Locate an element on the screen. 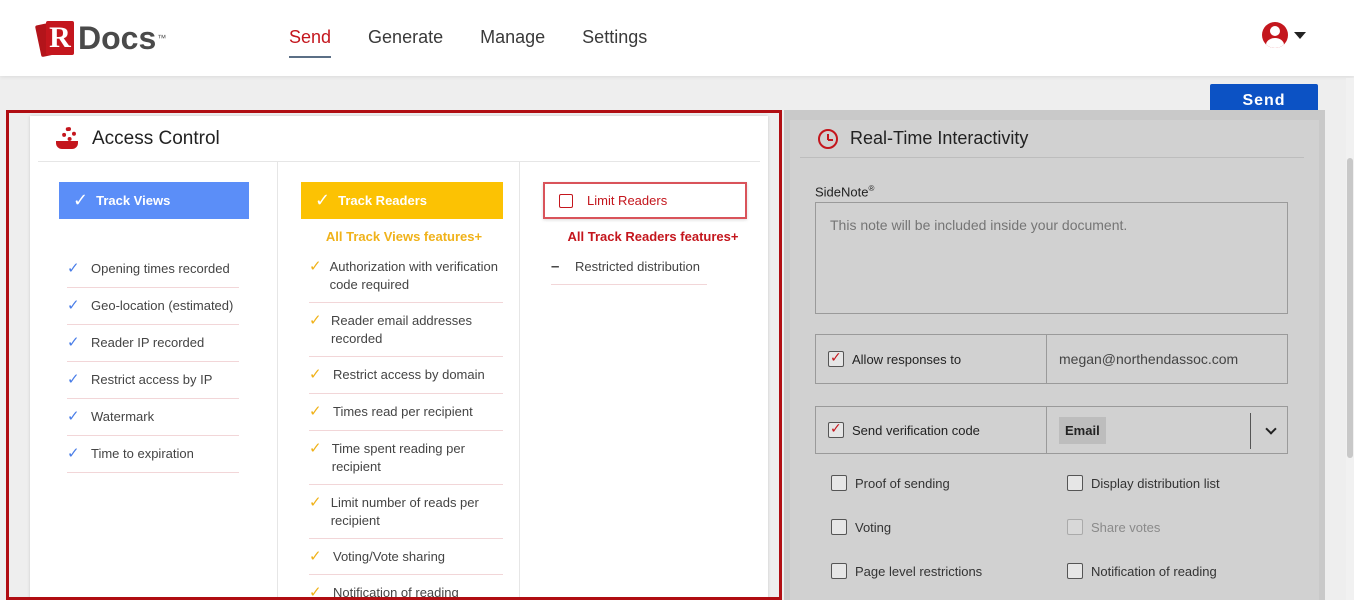 This screenshot has height=600, width=1354. caret-down-icon is located at coordinates (1300, 35).